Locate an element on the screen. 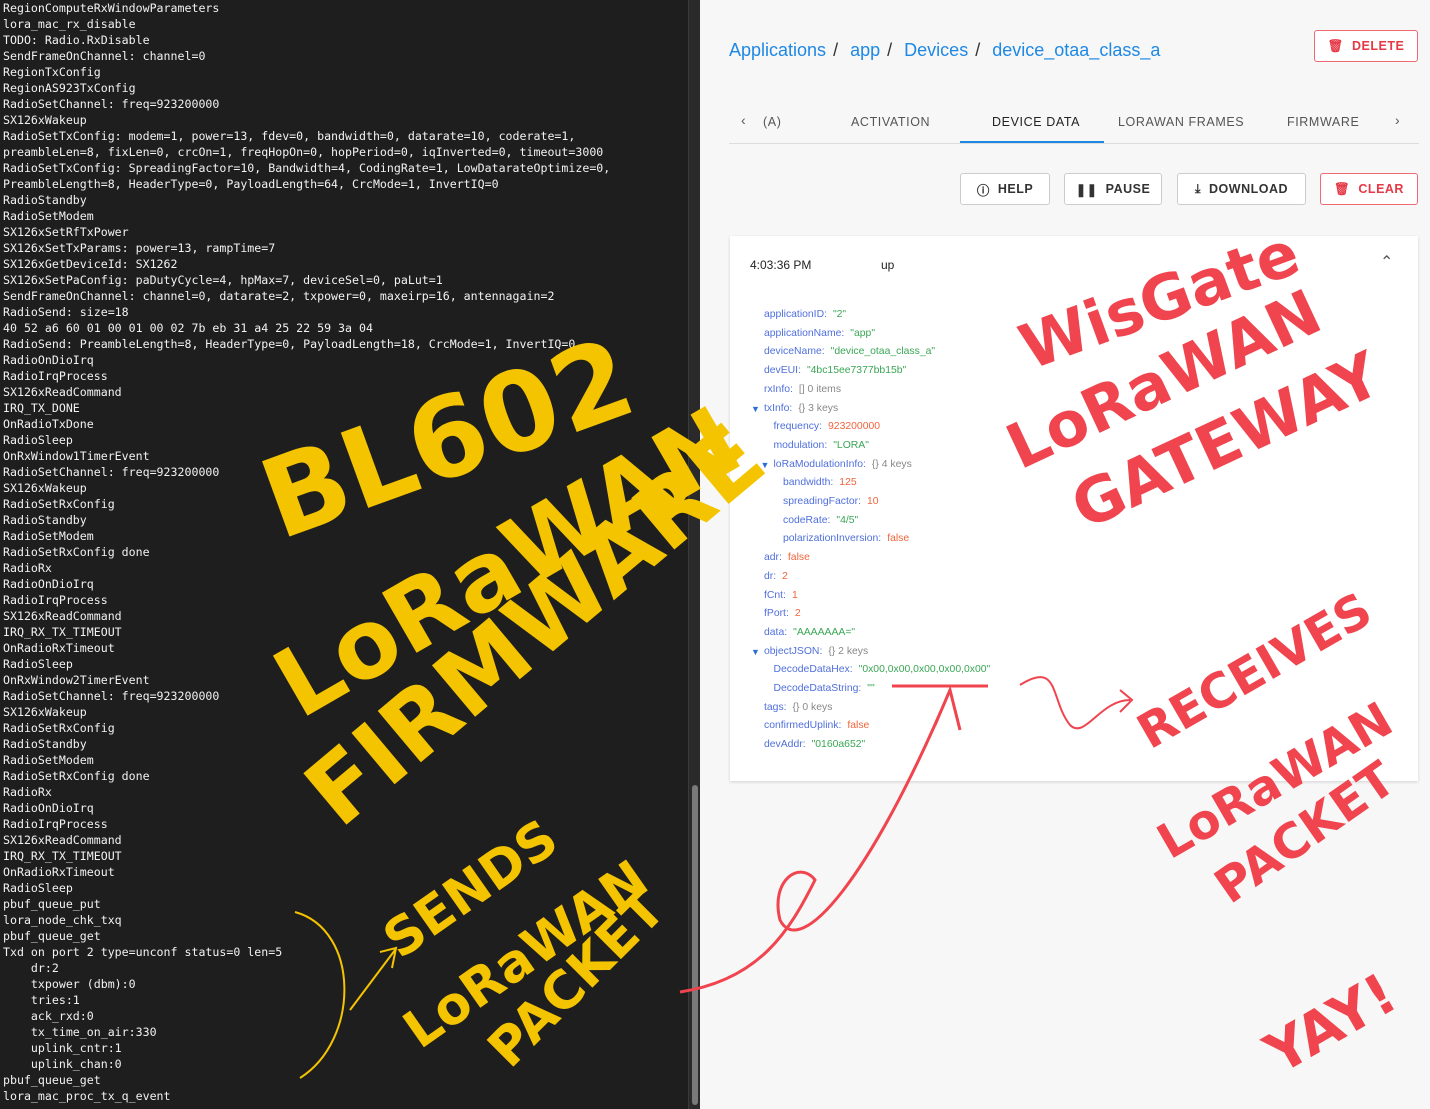 This screenshot has width=1430, height=1109. annotation-yay: YAY! is located at coordinates (1331, 1024).